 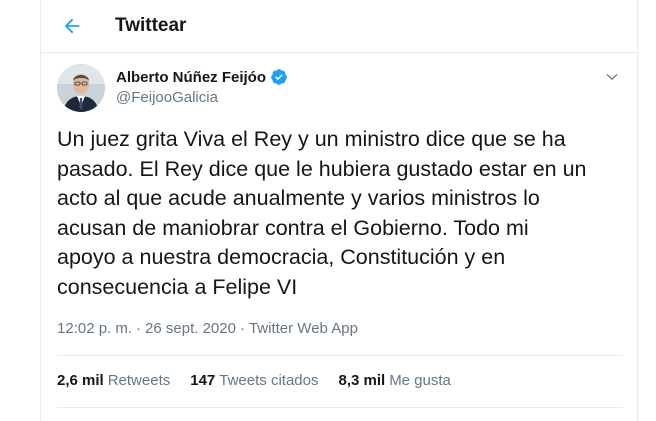 I want to click on quote-tweets-label: Tweets citados, so click(x=269, y=380).